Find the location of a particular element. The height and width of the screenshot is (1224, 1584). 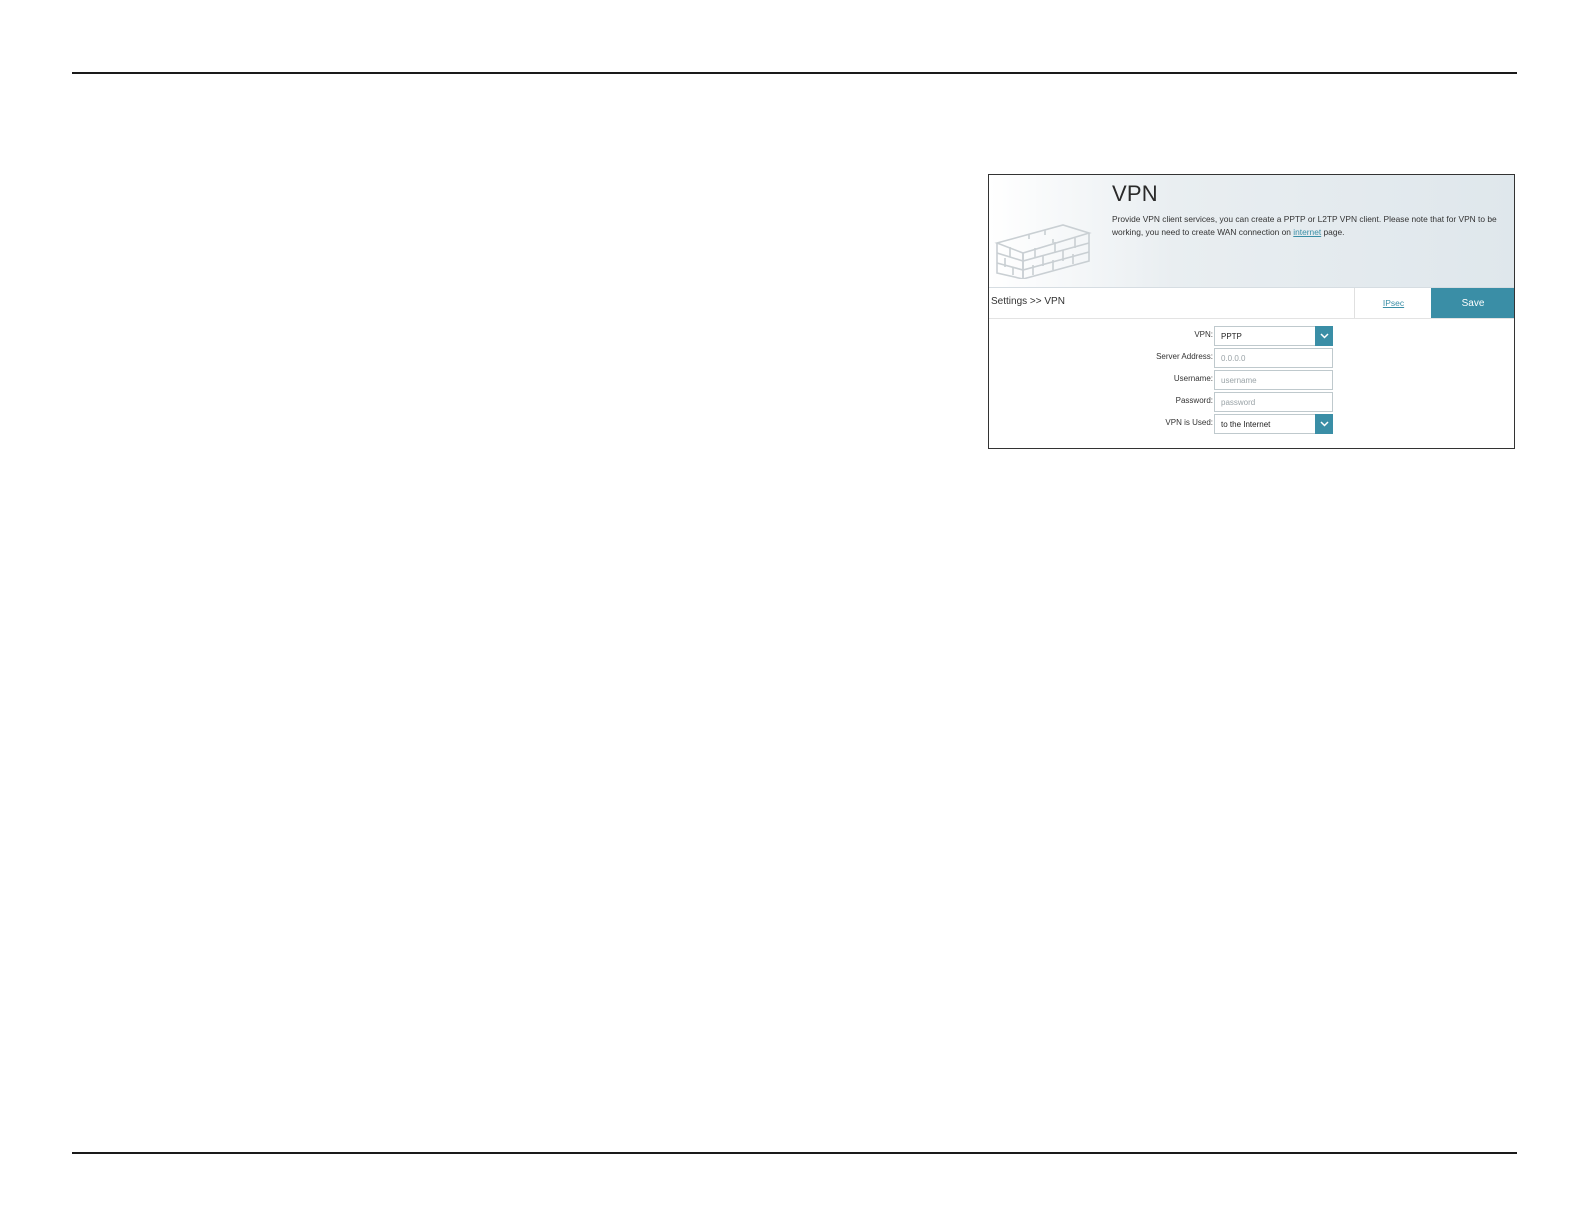

vpn-is-used-label: VPN is Used: is located at coordinates (1189, 422).